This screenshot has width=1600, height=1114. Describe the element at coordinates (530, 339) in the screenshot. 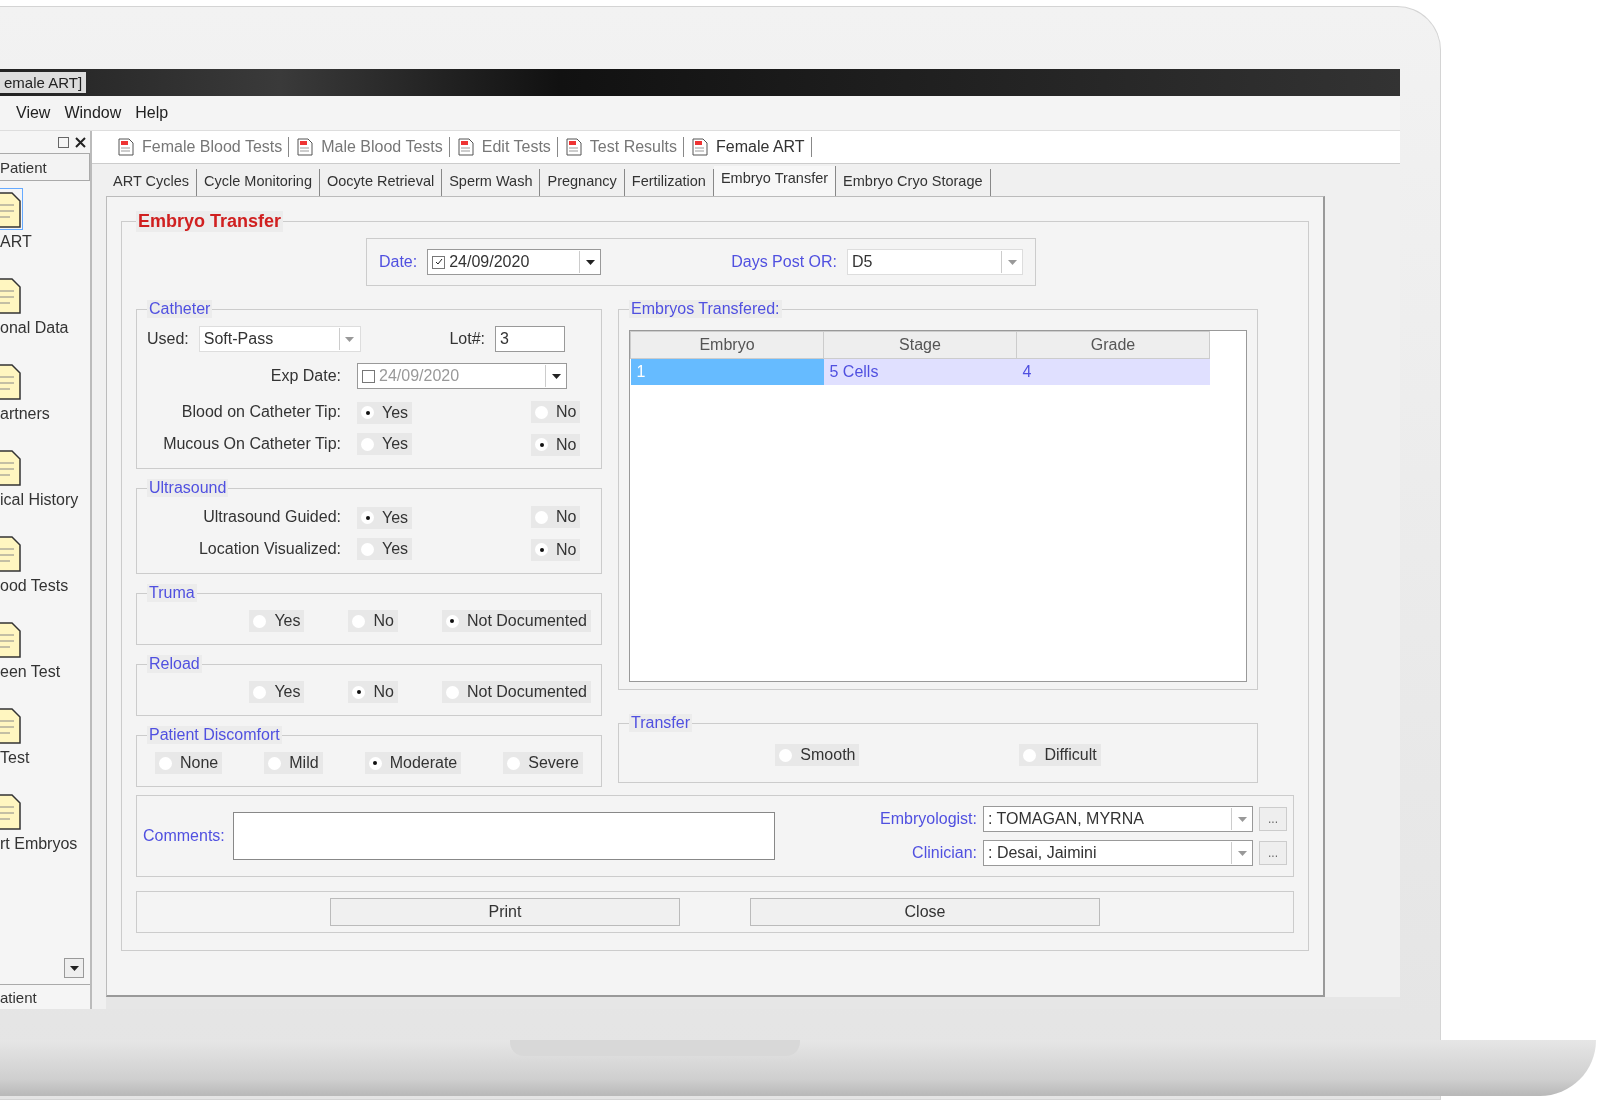

I see `input-field: 3` at that location.